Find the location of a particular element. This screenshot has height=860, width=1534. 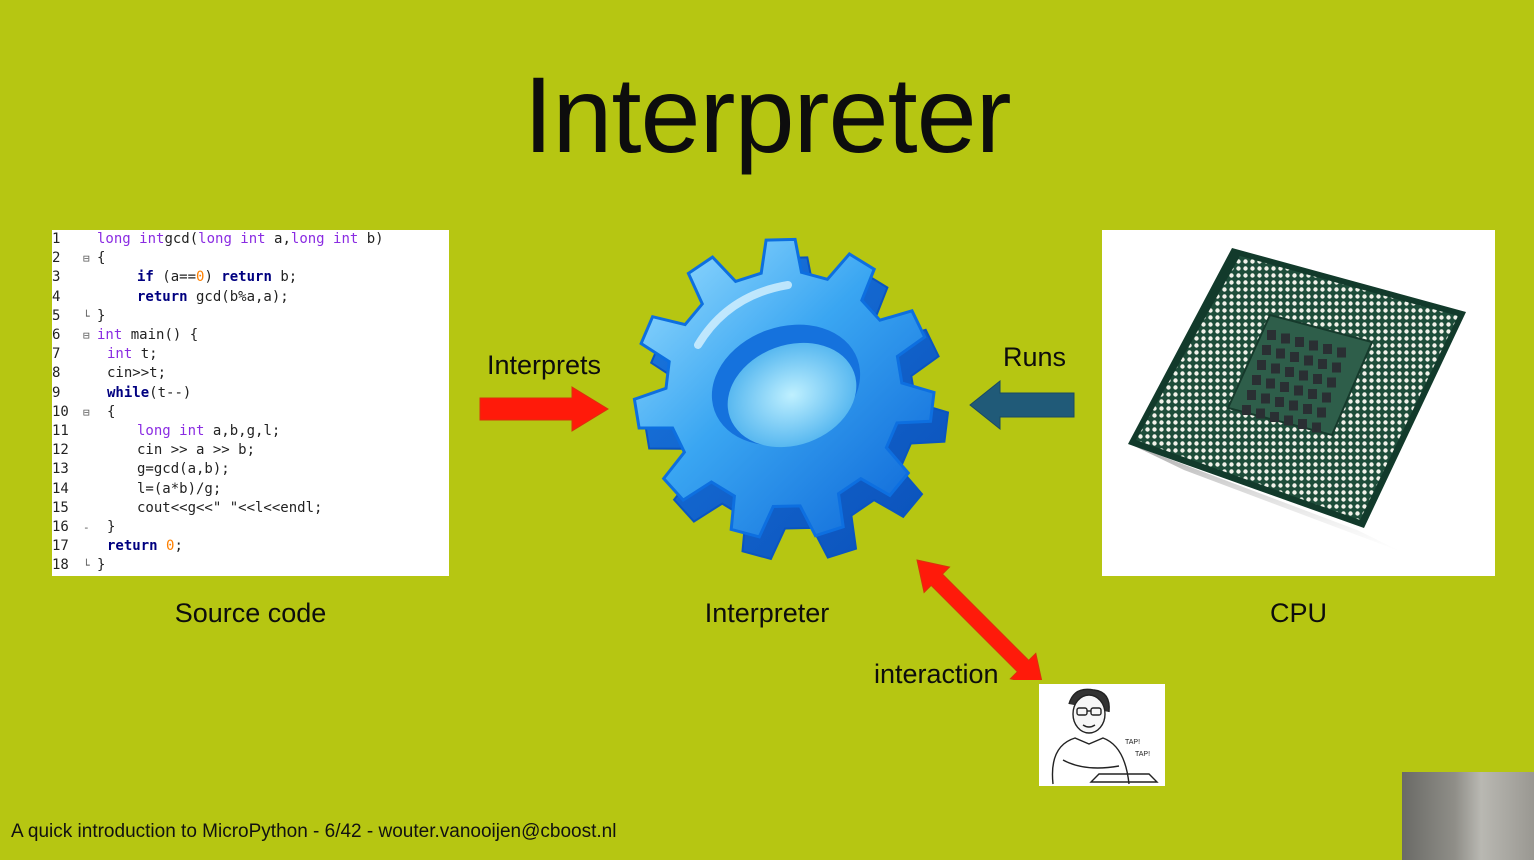

code-line: 16 -} is located at coordinates (250, 527).